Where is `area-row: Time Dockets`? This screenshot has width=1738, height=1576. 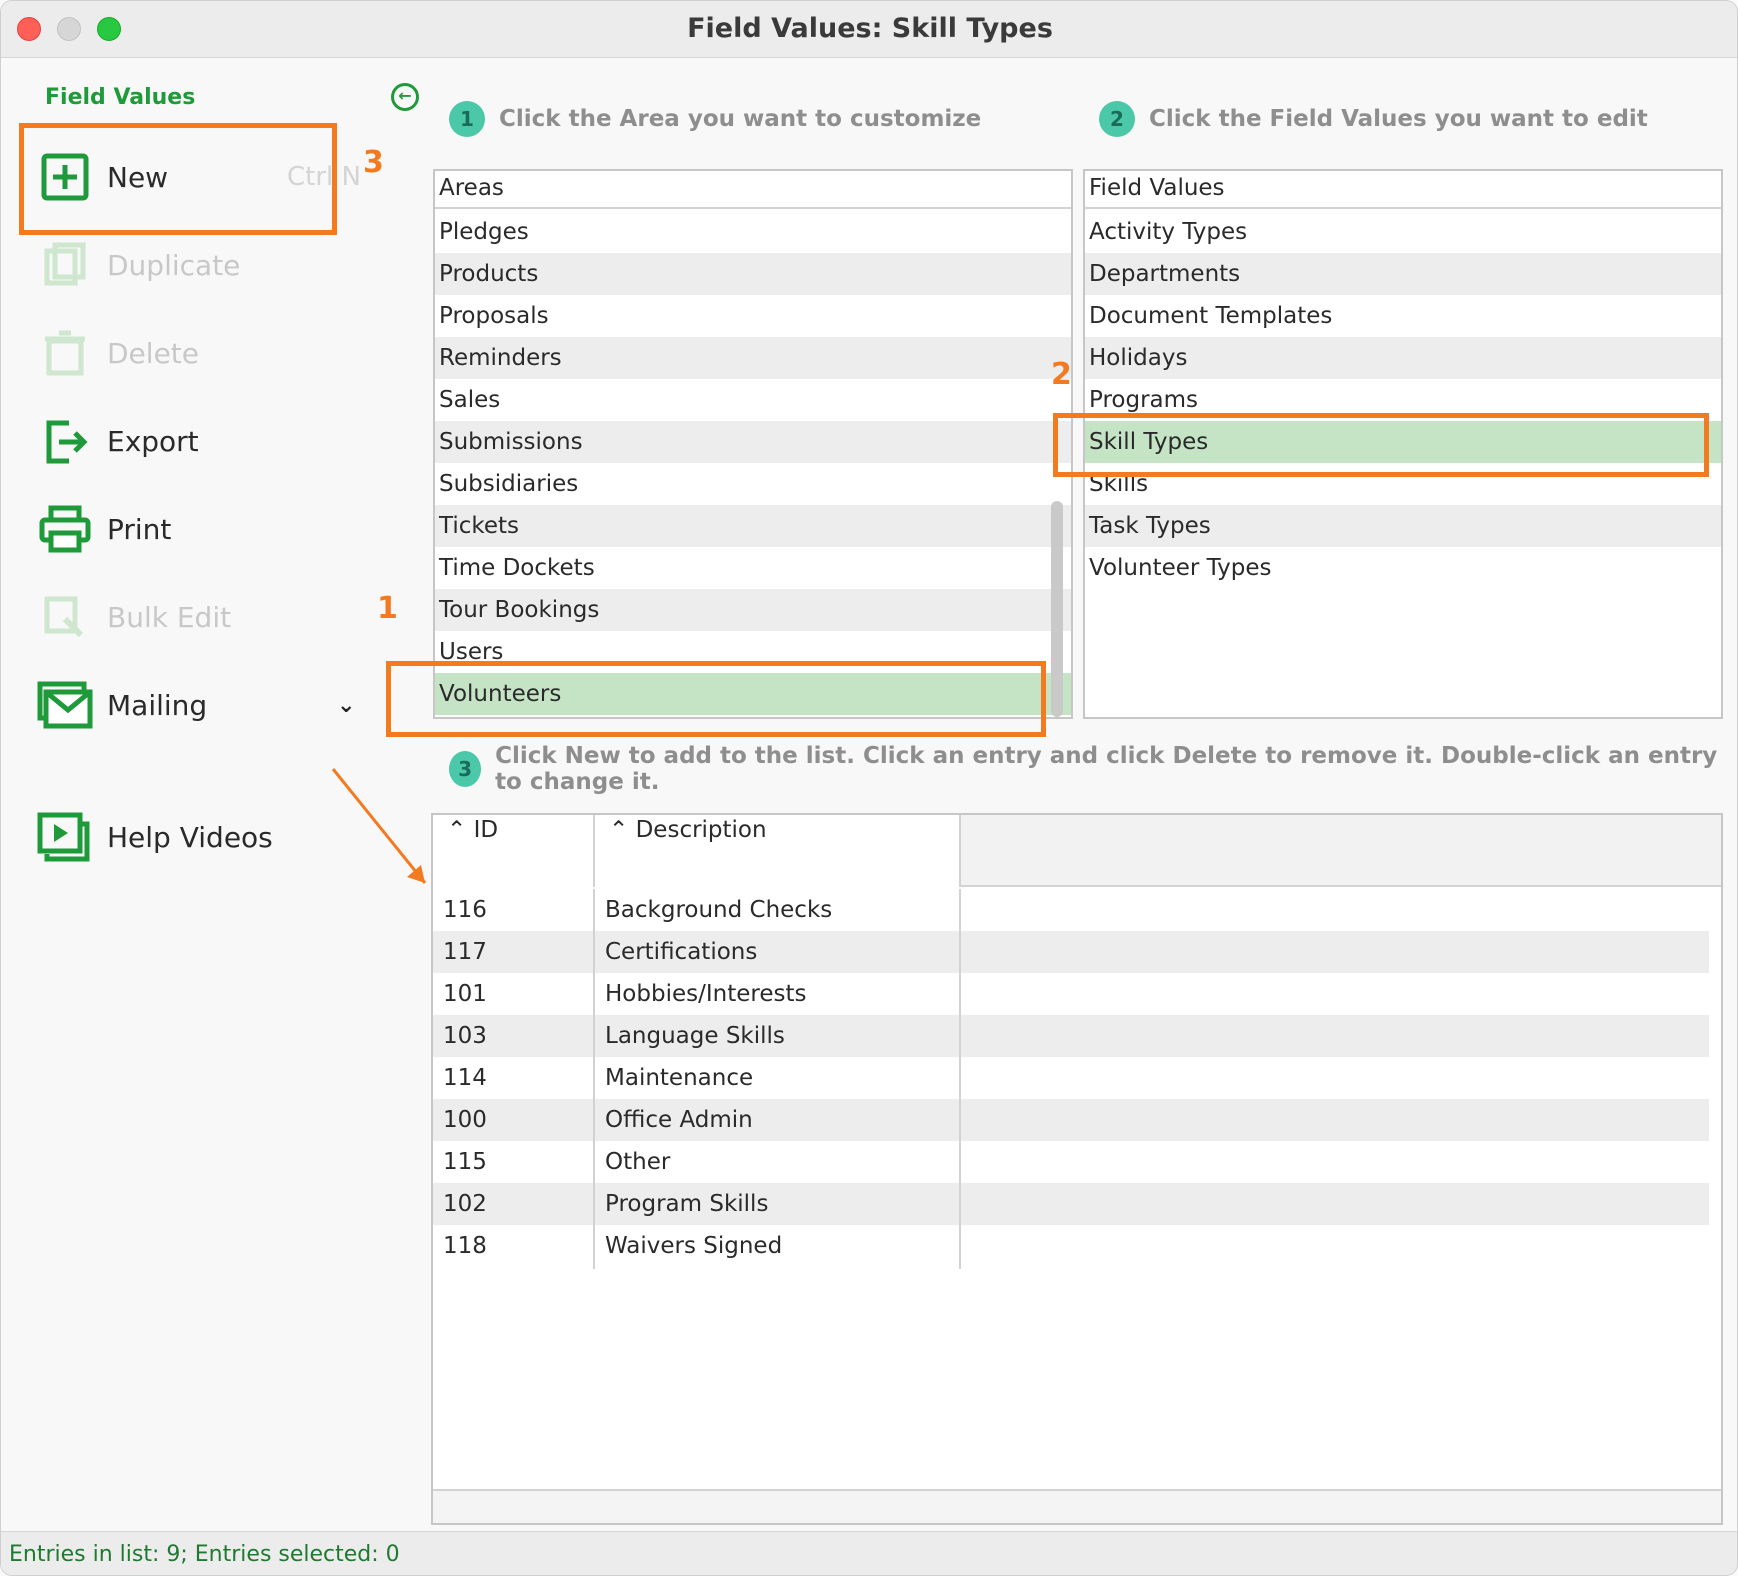
area-row: Time Dockets is located at coordinates (753, 568).